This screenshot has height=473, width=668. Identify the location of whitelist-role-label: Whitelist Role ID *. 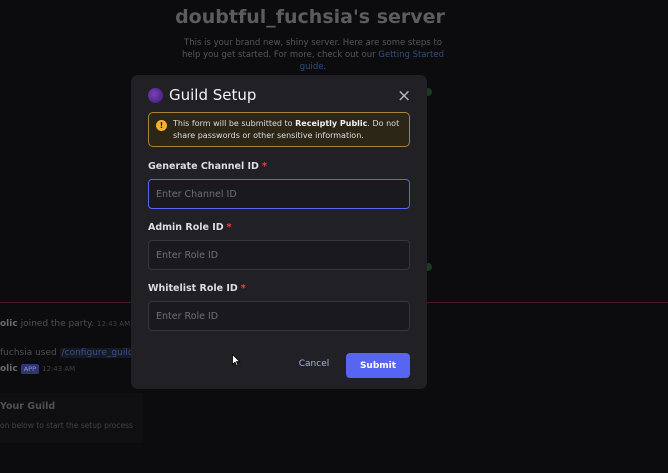
(197, 288).